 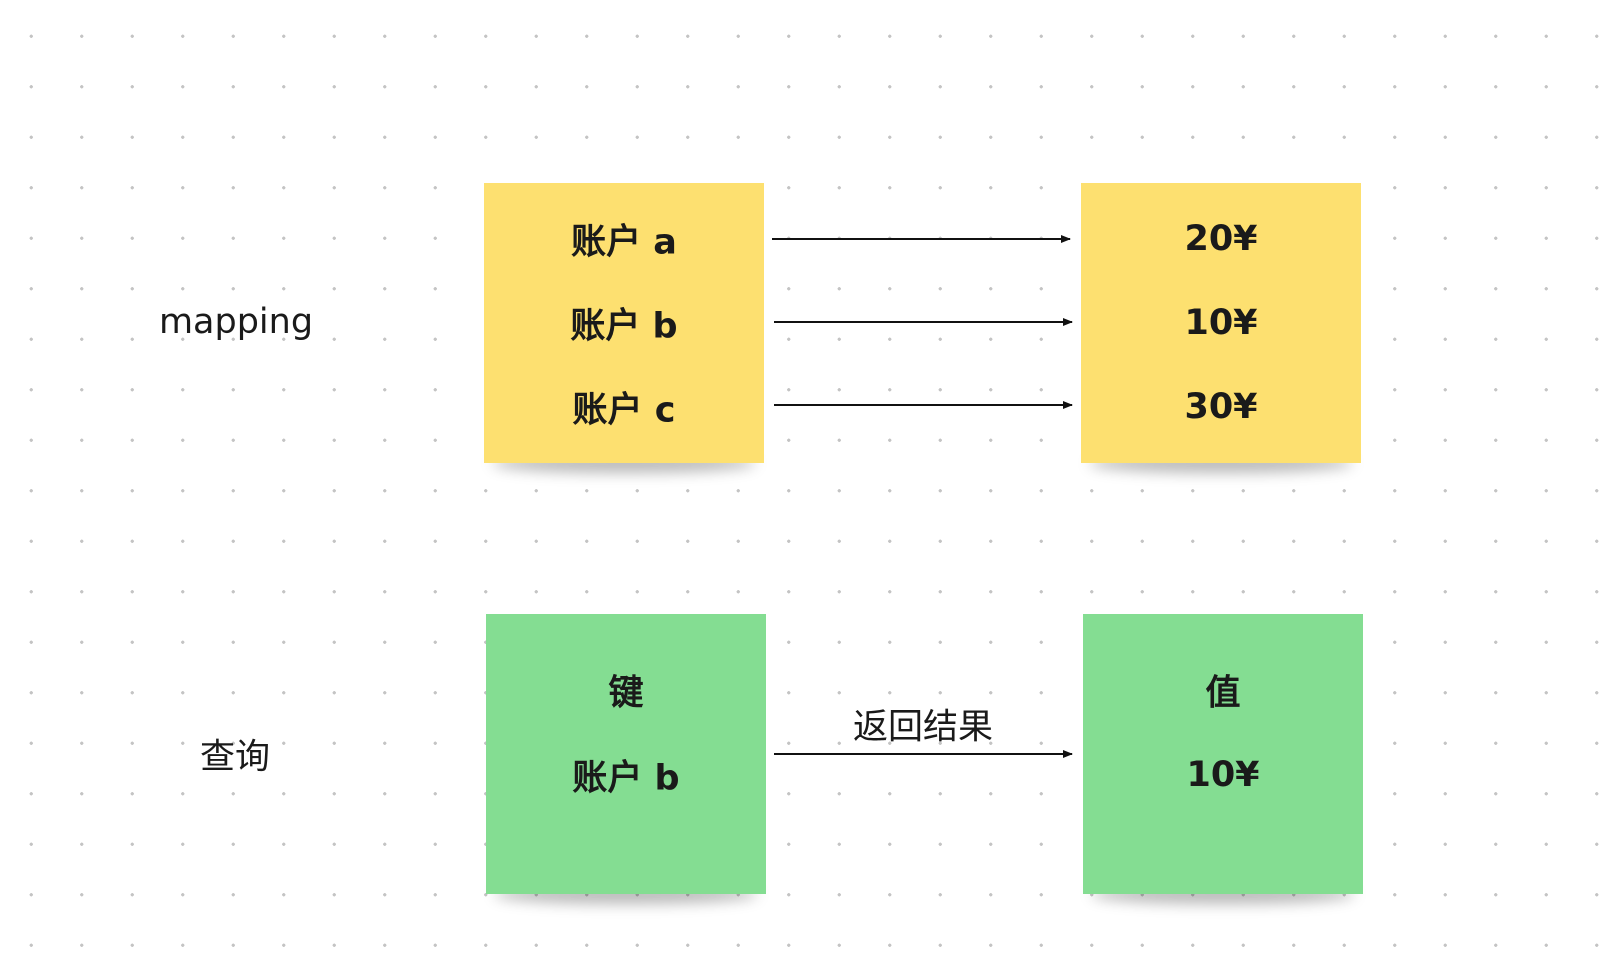 What do you see at coordinates (626, 778) in the screenshot?
I see `query-key-value: 账户 b` at bounding box center [626, 778].